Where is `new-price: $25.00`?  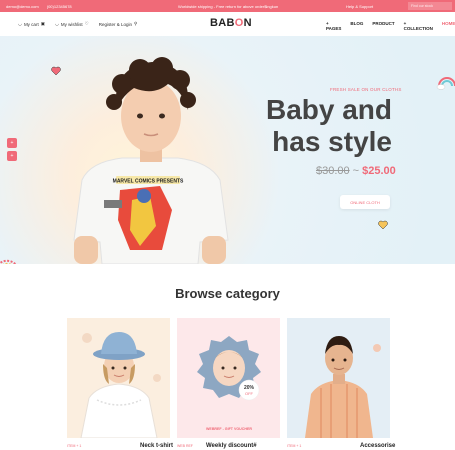 new-price: $25.00 is located at coordinates (379, 171).